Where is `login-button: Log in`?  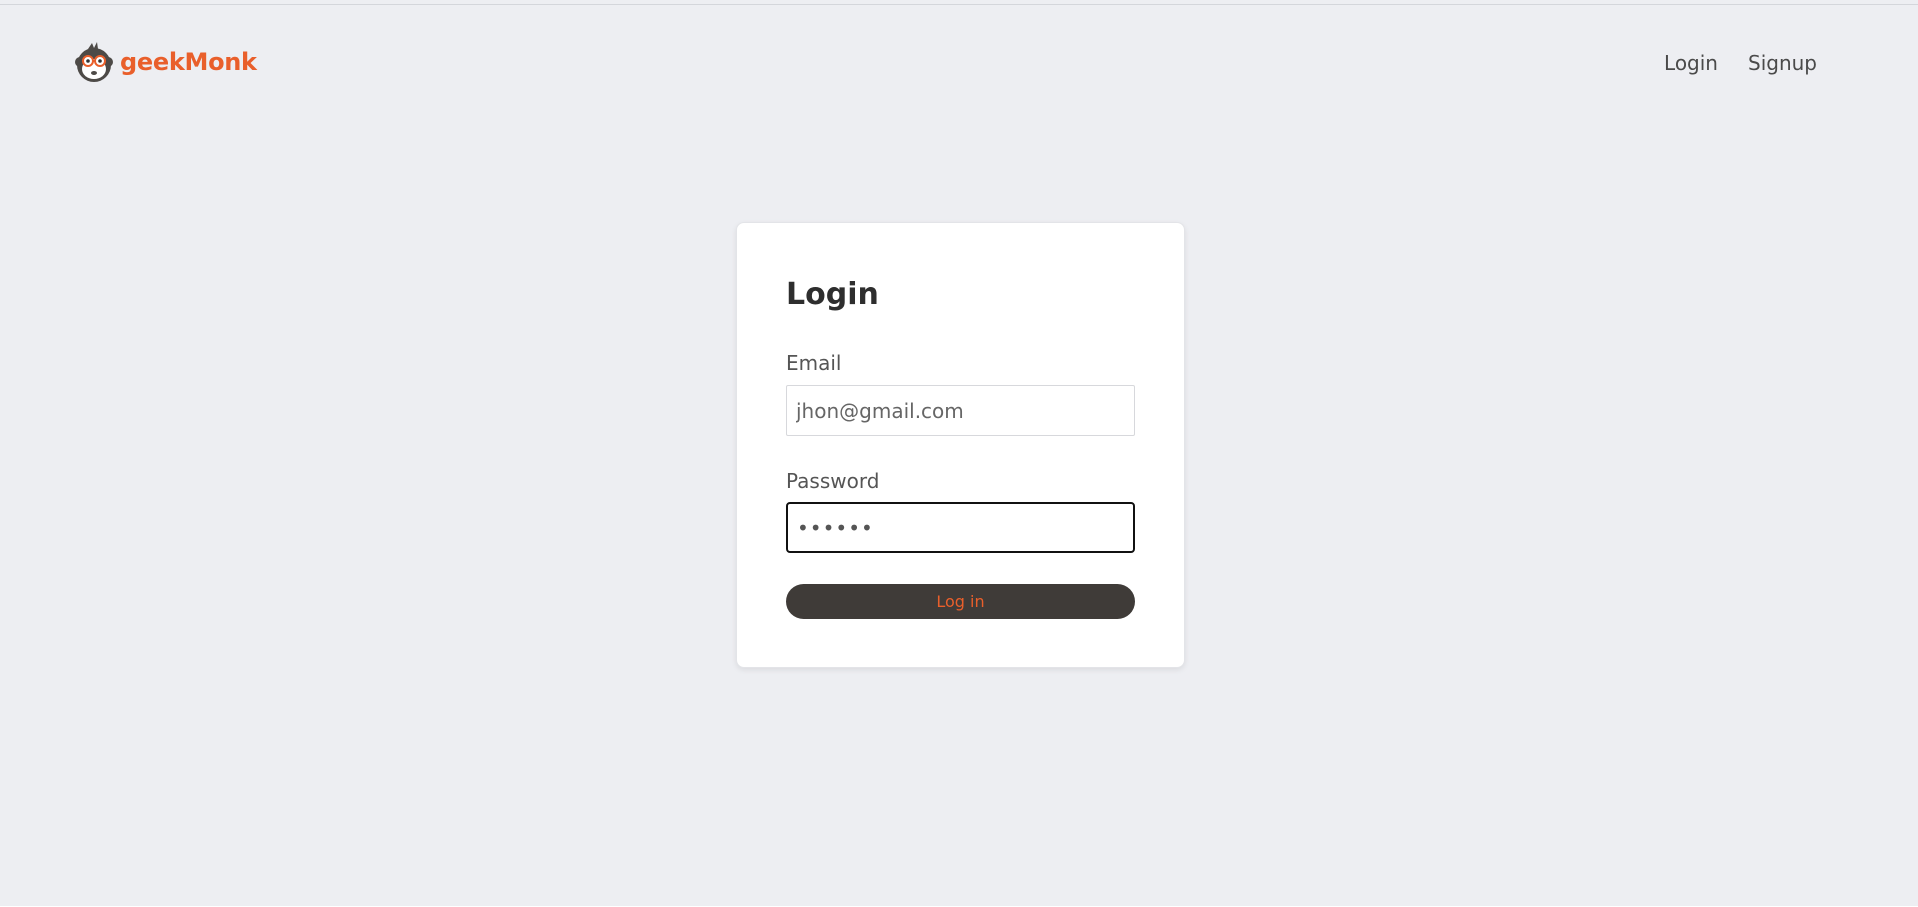
login-button: Log in is located at coordinates (960, 601).